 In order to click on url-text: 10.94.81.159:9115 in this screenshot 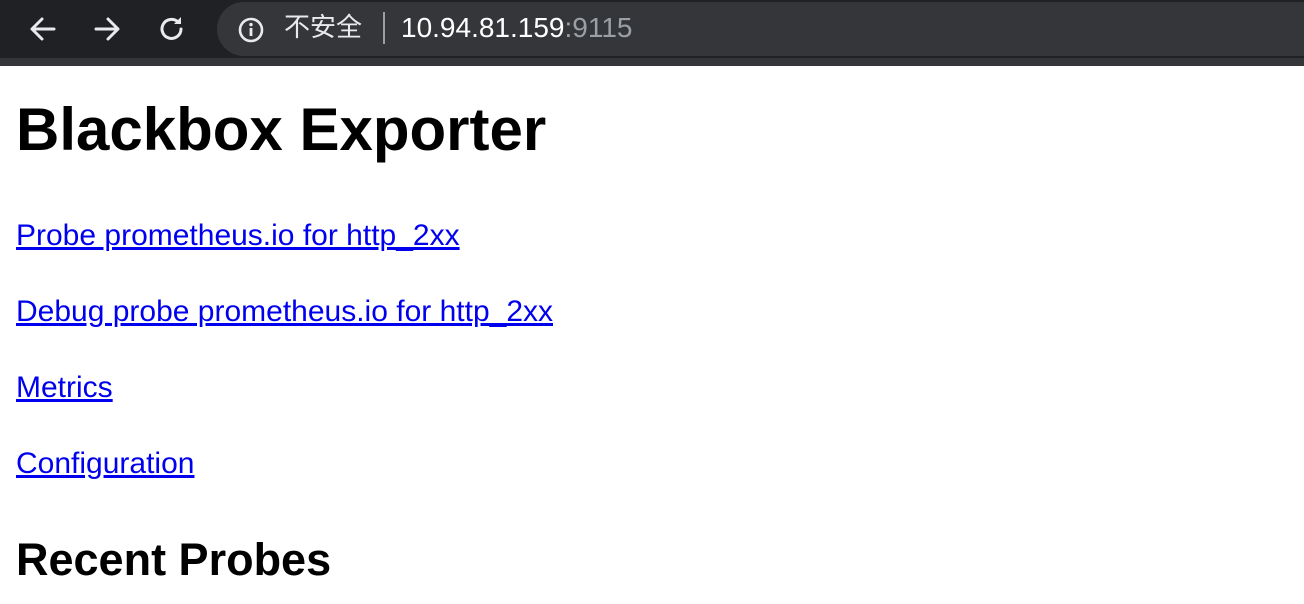, I will do `click(517, 28)`.